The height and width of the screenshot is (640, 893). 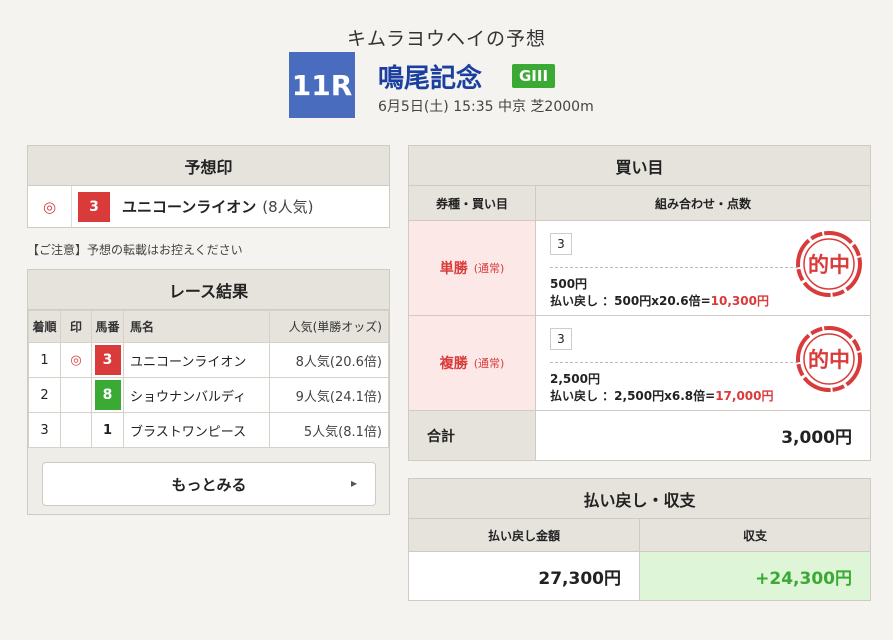 What do you see at coordinates (630, 301) in the screenshot?
I see `payout-label: 払い戻し ：500円x20.6倍=` at bounding box center [630, 301].